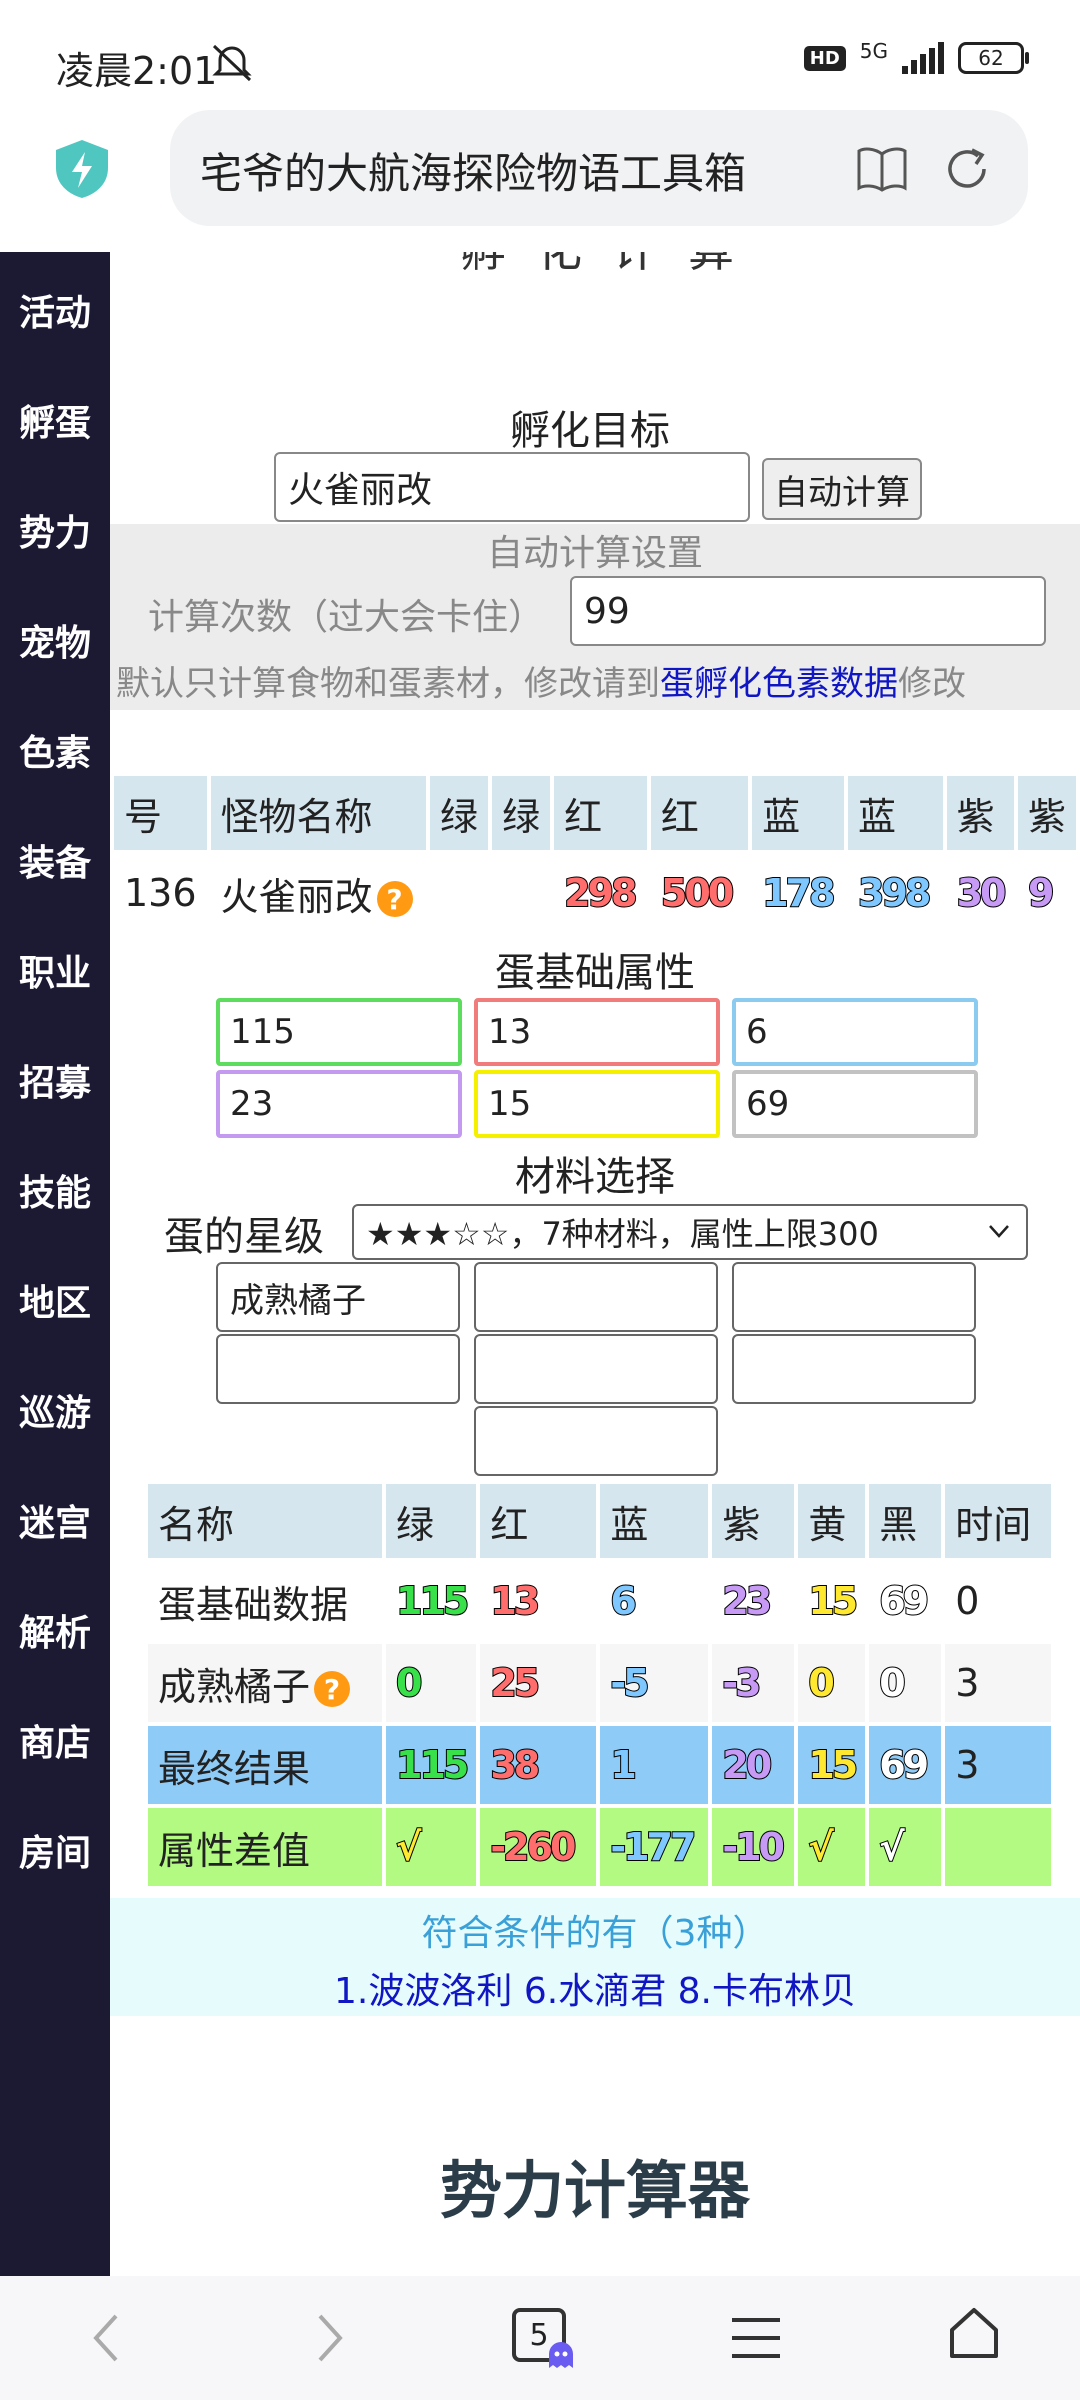 The height and width of the screenshot is (2400, 1080). I want to click on header-name: 怪物名称, so click(318, 813).